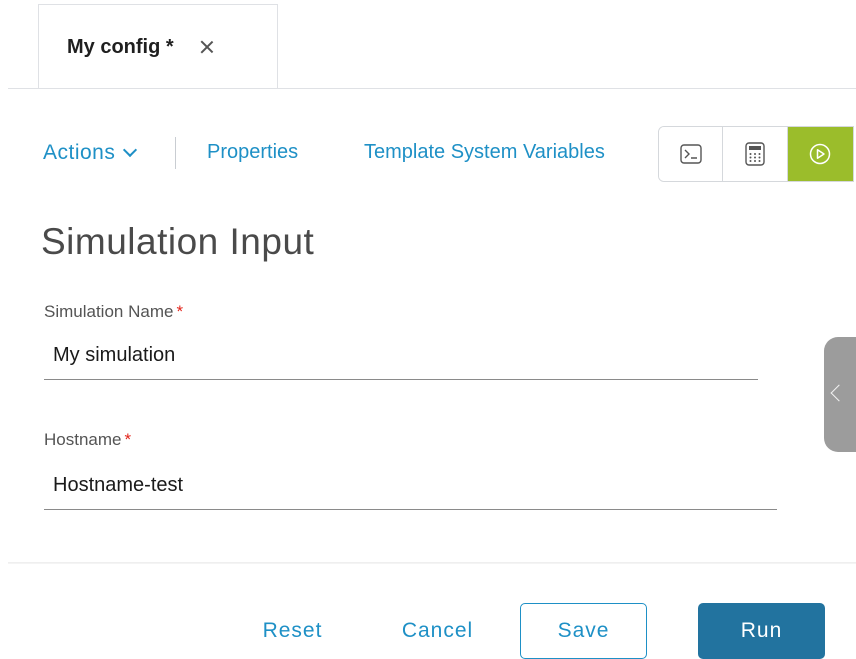  I want to click on properties-link: Properties, so click(252, 152).